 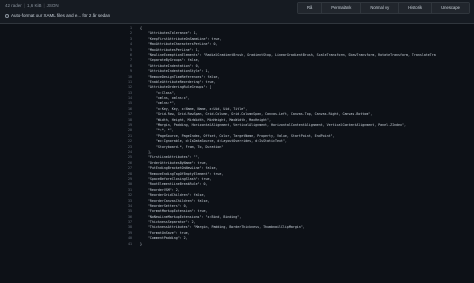 What do you see at coordinates (7, 15) in the screenshot?
I see `info-icon` at bounding box center [7, 15].